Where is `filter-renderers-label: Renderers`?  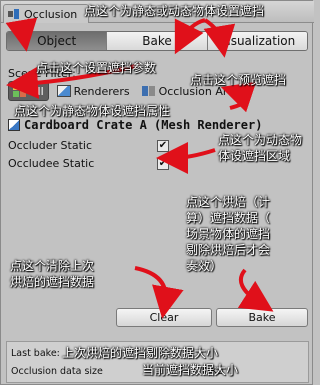 filter-renderers-label: Renderers is located at coordinates (101, 91).